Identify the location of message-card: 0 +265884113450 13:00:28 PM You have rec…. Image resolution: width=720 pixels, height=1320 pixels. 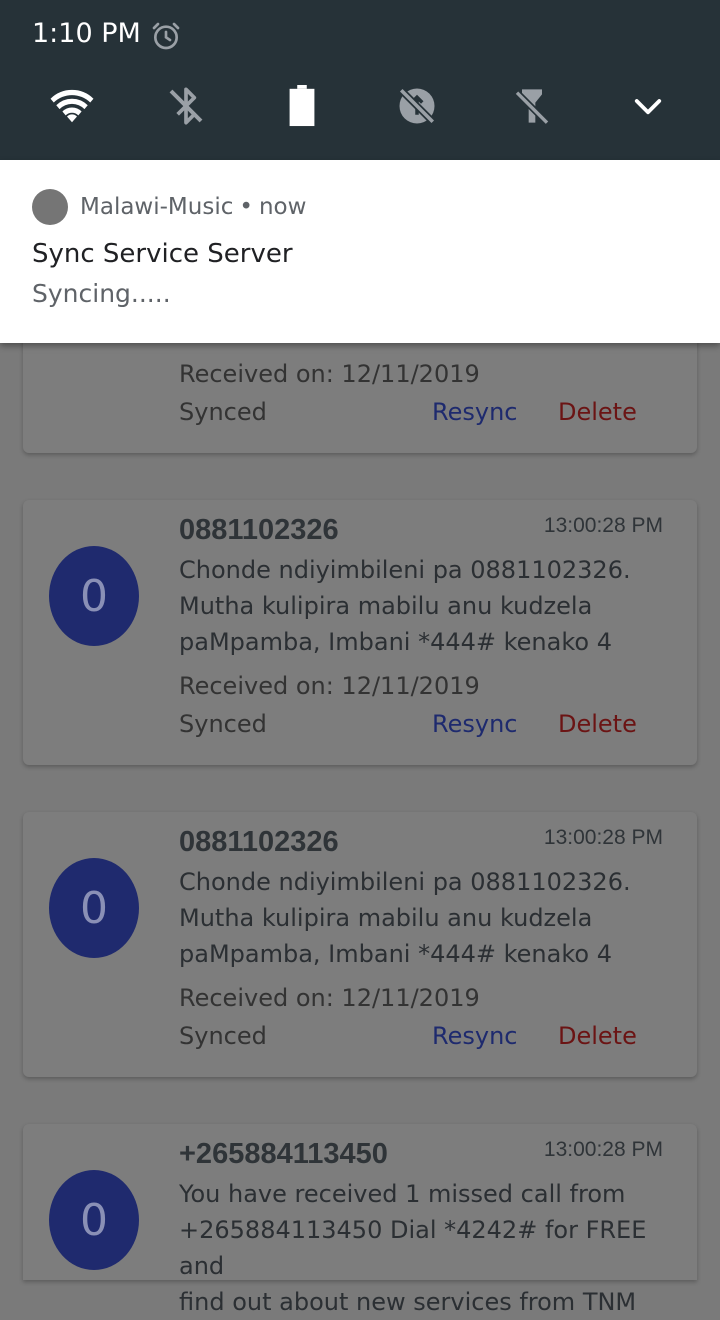
(360, 1220).